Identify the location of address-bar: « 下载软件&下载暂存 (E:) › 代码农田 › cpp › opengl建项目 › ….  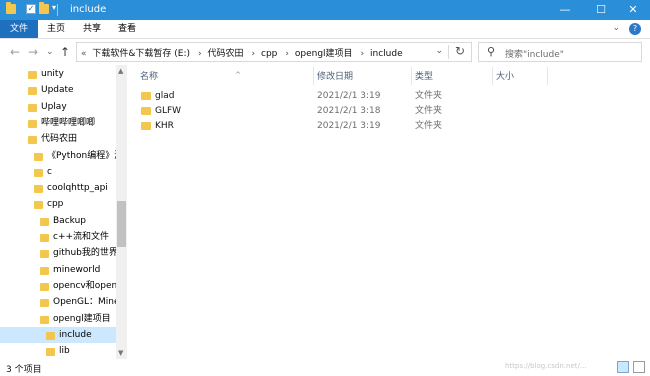
(274, 52).